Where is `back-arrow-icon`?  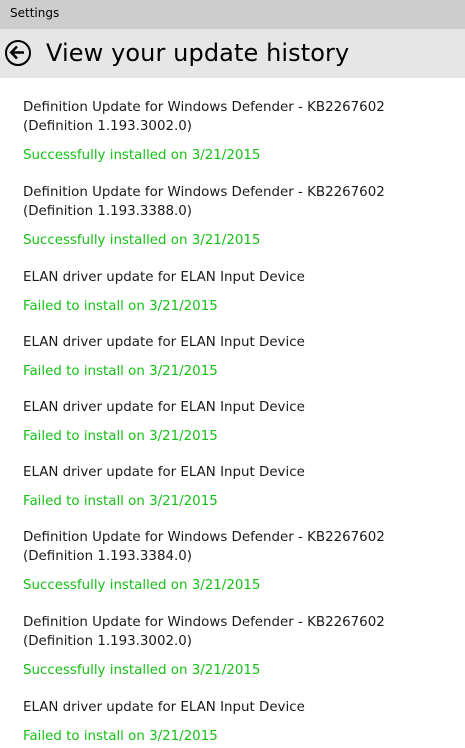 back-arrow-icon is located at coordinates (16, 52).